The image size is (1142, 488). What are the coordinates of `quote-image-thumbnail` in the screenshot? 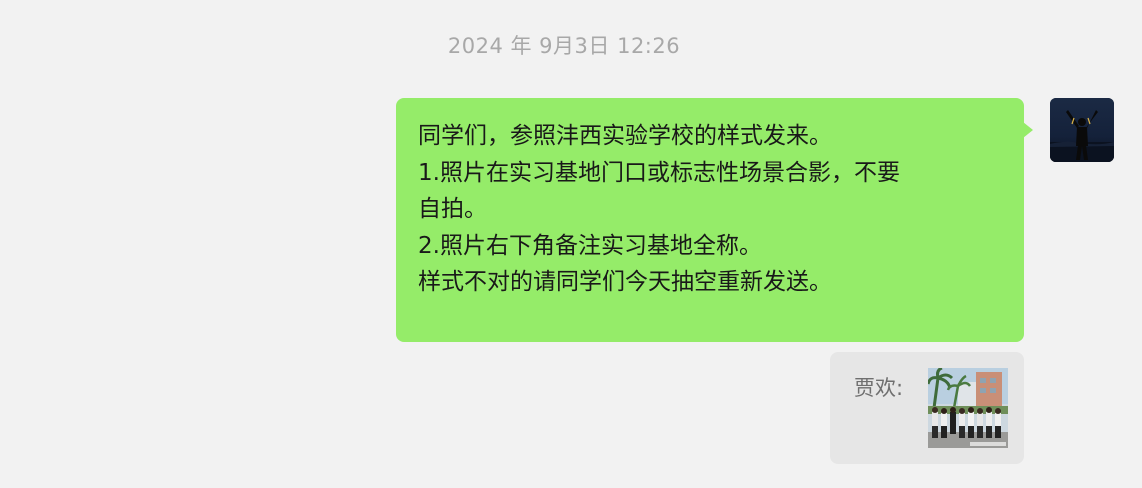 It's located at (968, 408).